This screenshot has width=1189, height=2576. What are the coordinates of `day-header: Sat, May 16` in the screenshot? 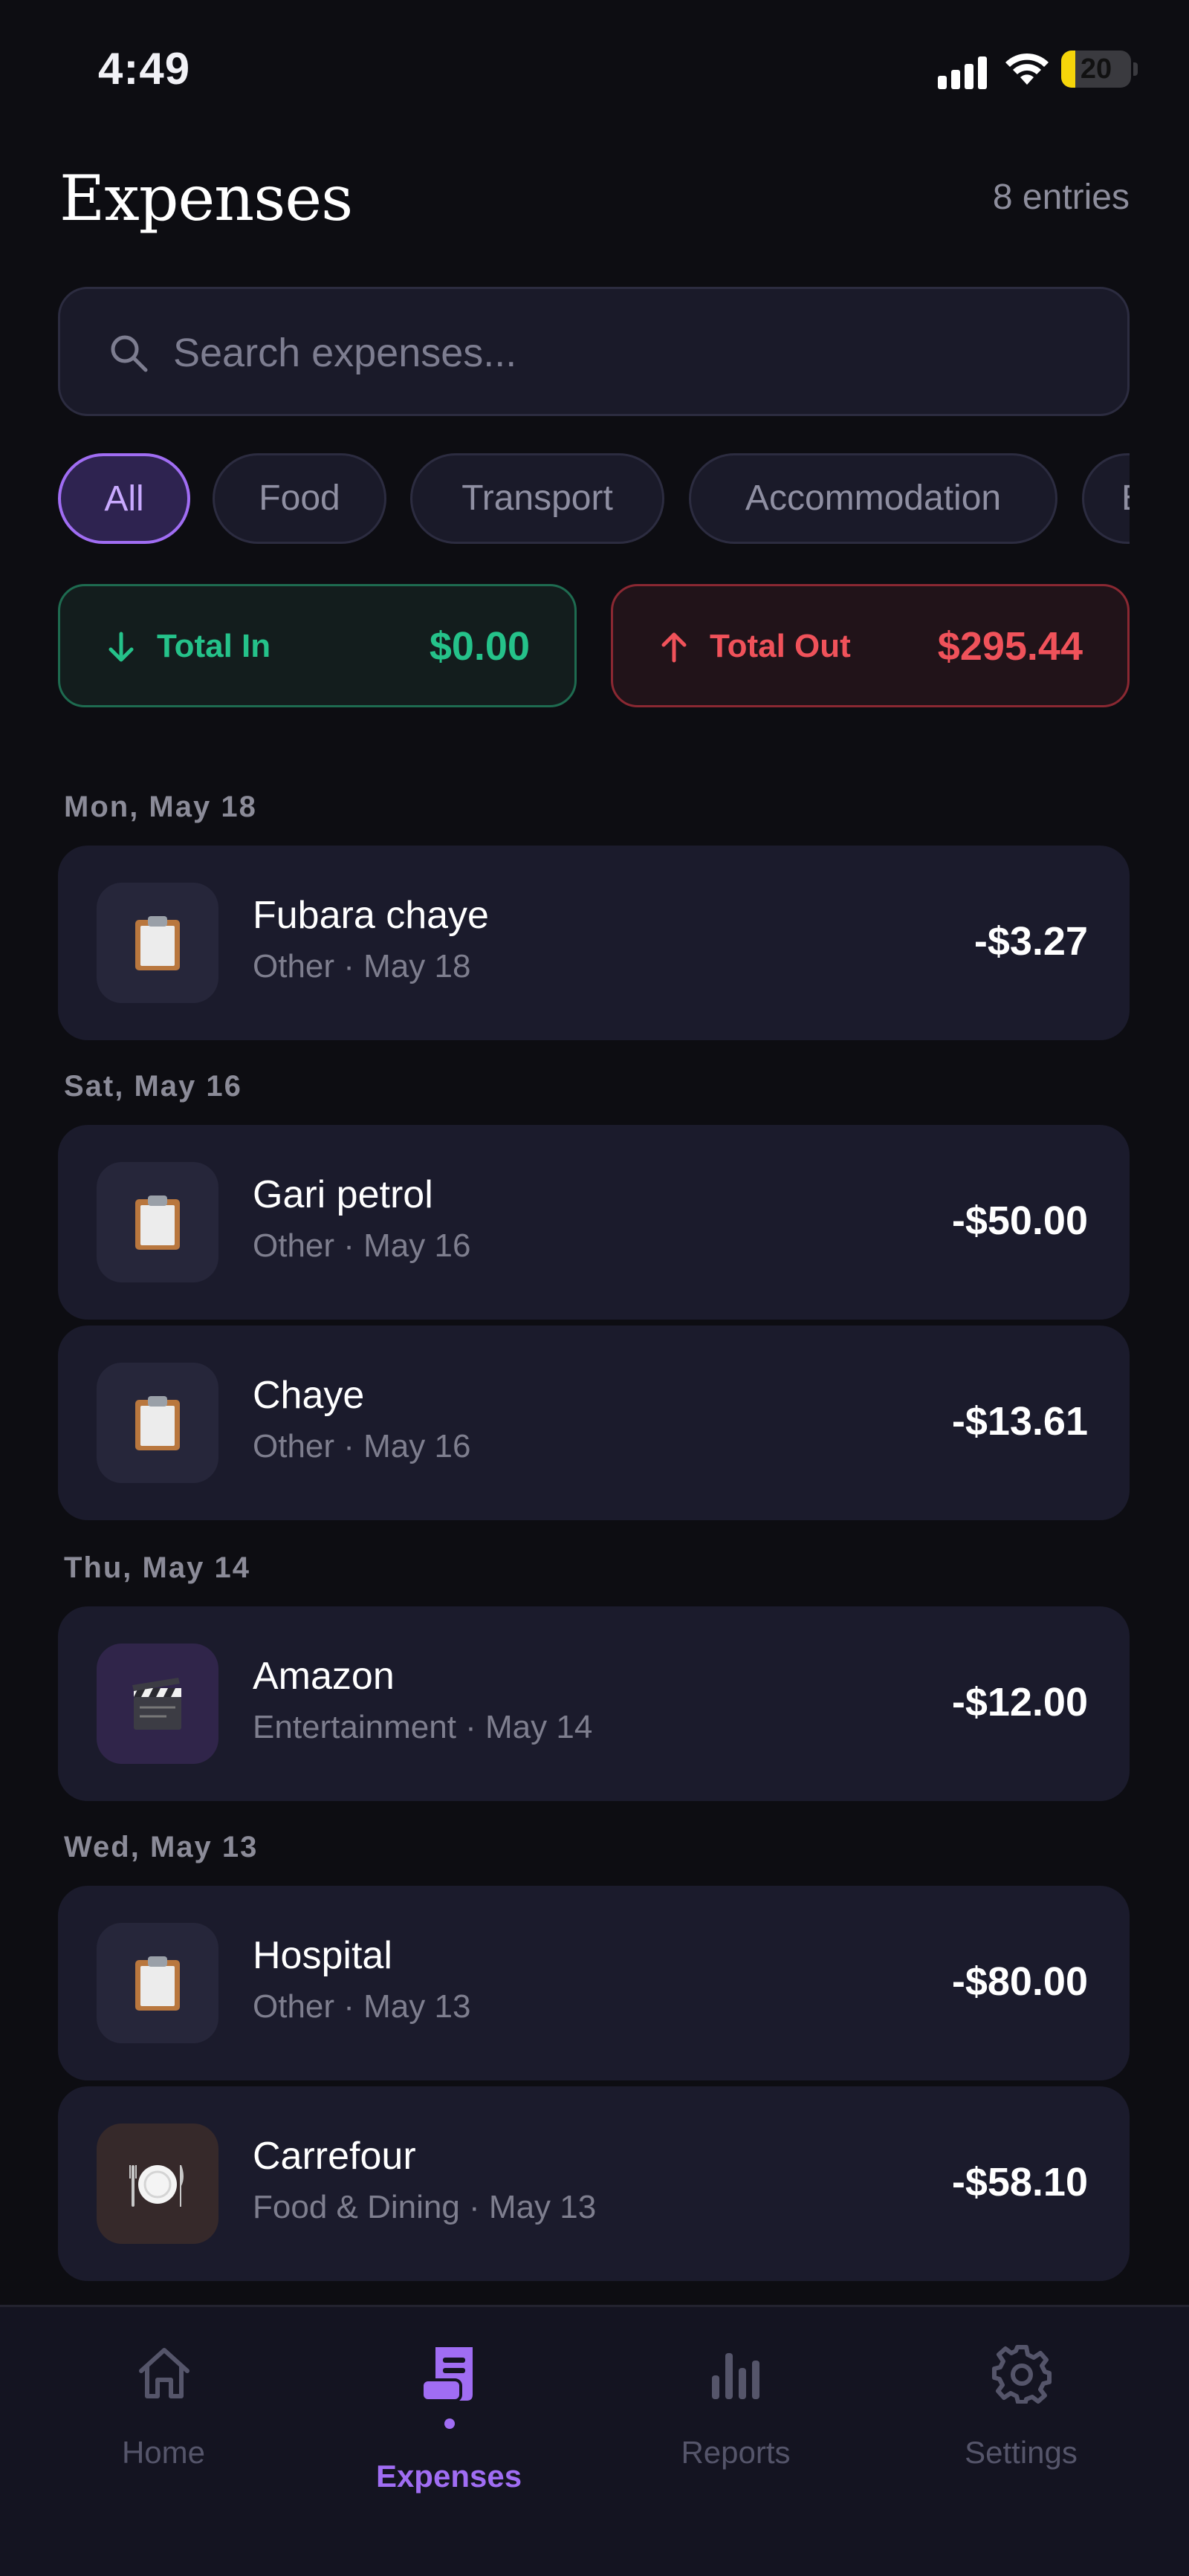 It's located at (153, 1086).